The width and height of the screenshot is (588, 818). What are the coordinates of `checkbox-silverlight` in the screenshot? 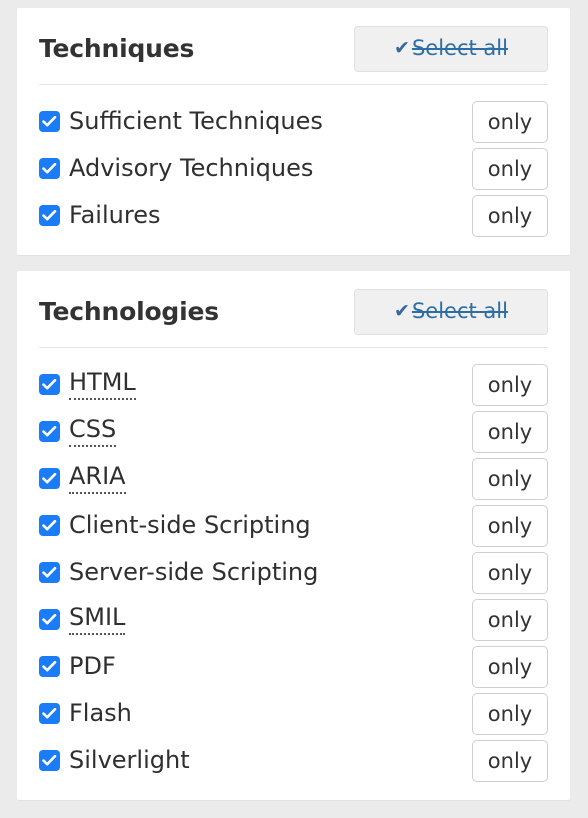 It's located at (49, 760).